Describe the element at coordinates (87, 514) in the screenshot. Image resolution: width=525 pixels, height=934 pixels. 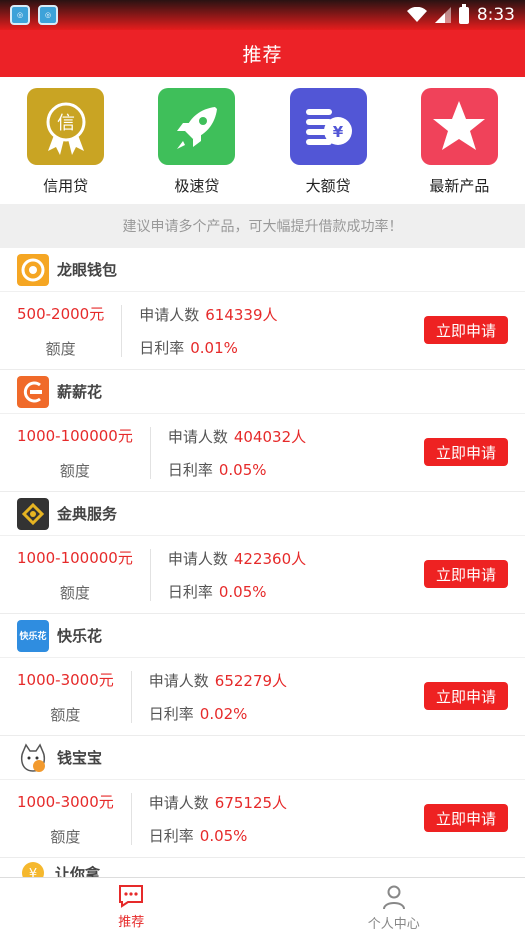
I see `product-name: 金典服务` at that location.